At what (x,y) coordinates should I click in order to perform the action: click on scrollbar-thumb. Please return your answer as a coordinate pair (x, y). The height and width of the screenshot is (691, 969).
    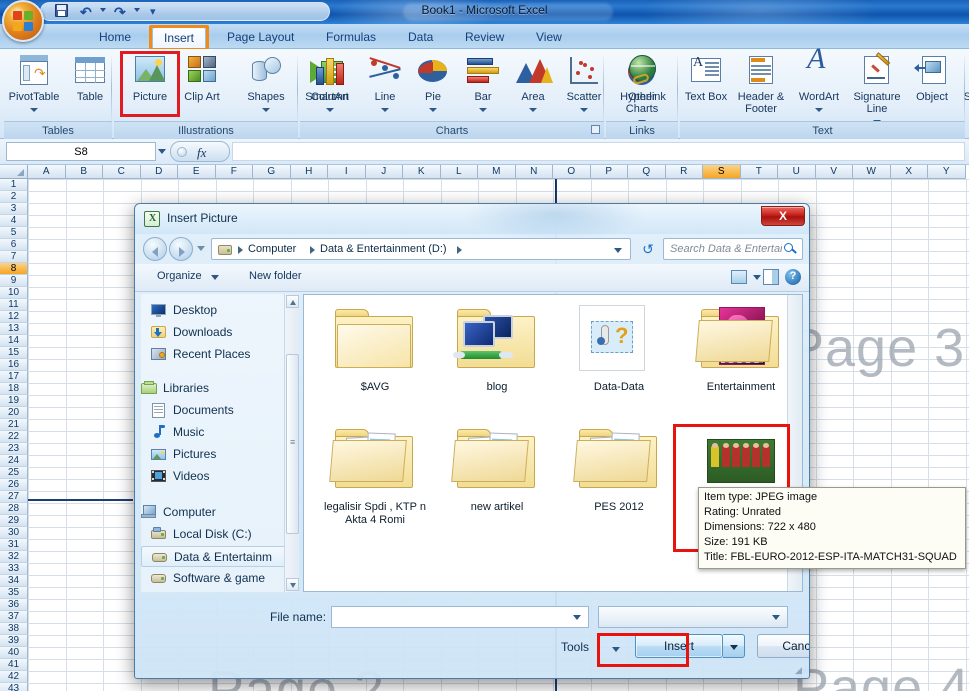
    Looking at the image, I should click on (292, 444).